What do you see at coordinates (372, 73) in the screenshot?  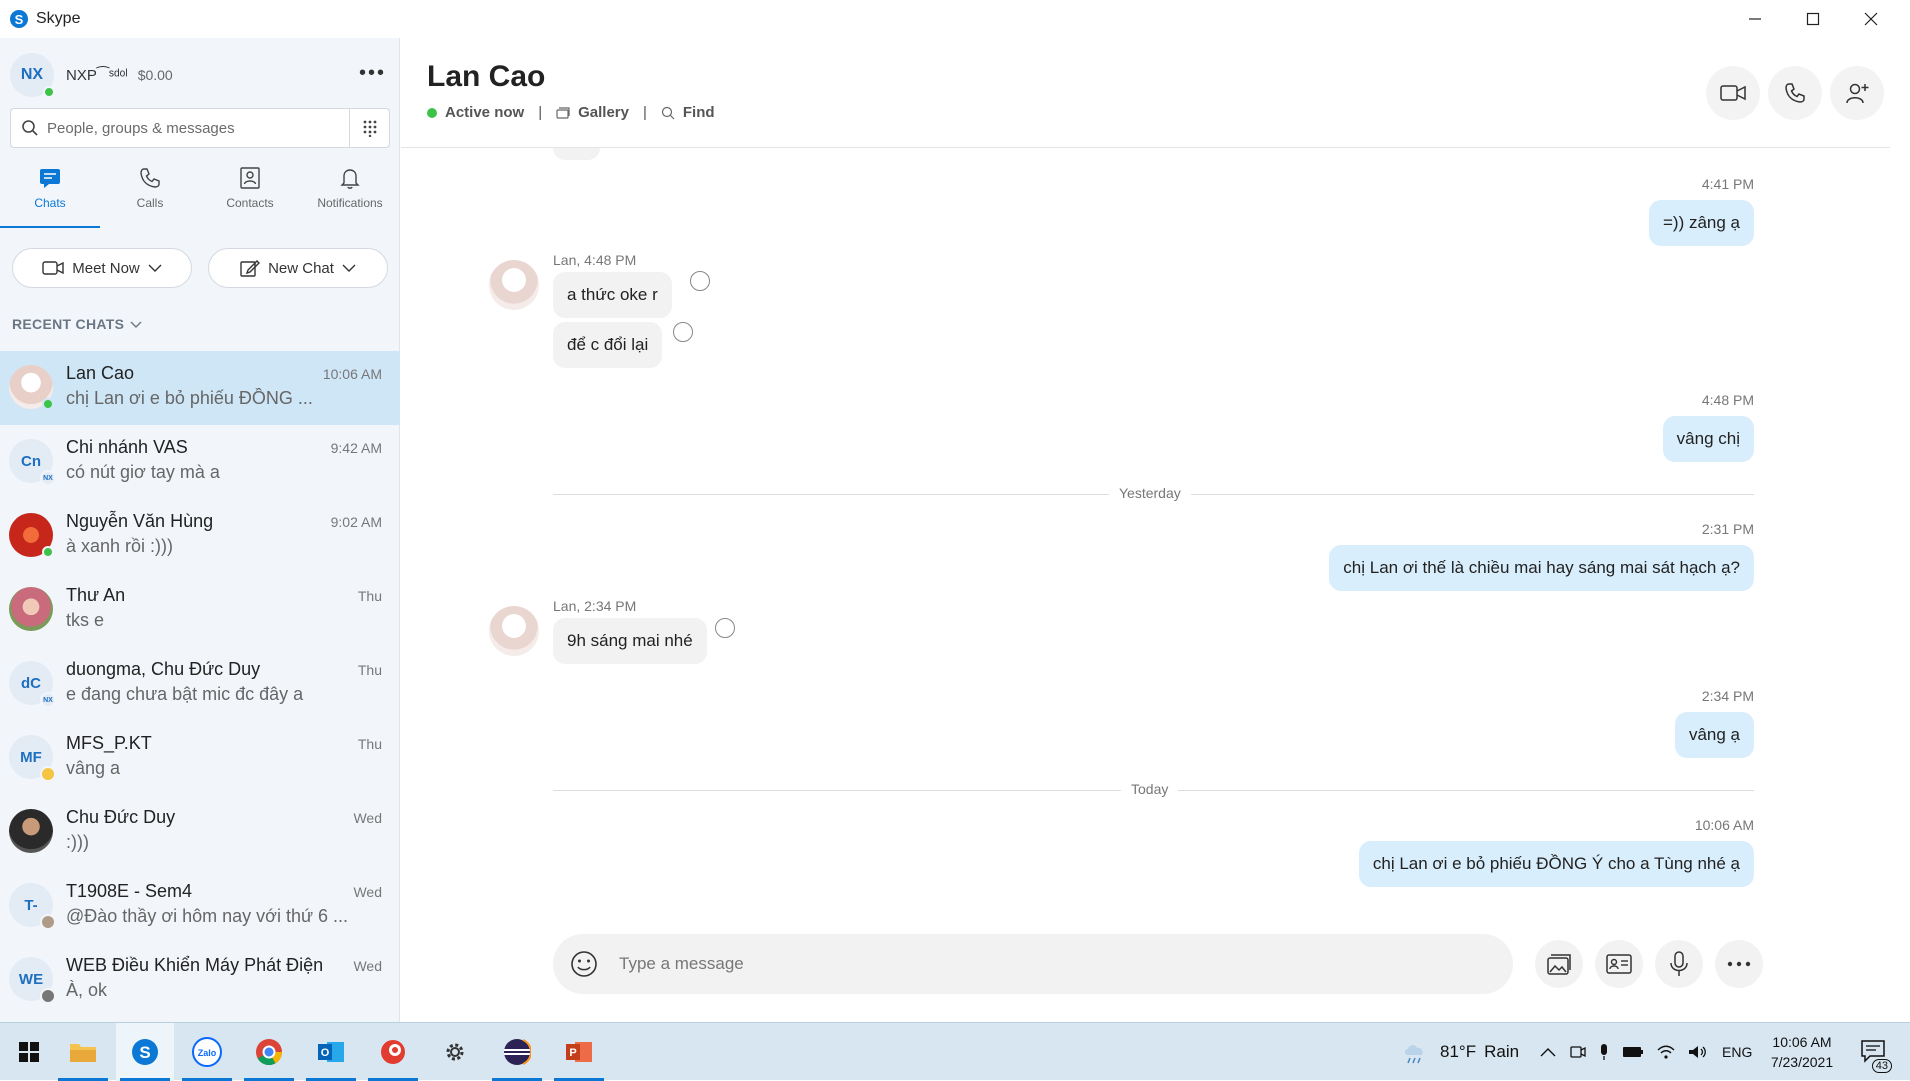 I see `more-options-icon: •••` at bounding box center [372, 73].